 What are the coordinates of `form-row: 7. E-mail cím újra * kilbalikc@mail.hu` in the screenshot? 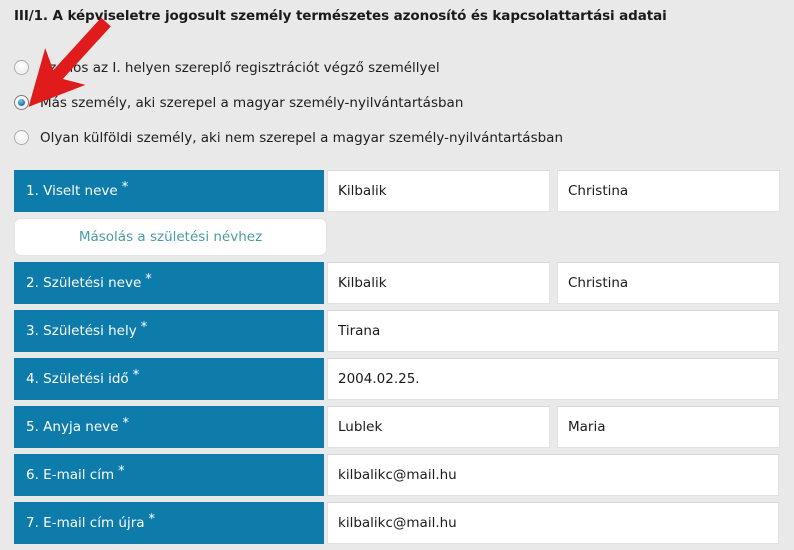 It's located at (396, 523).